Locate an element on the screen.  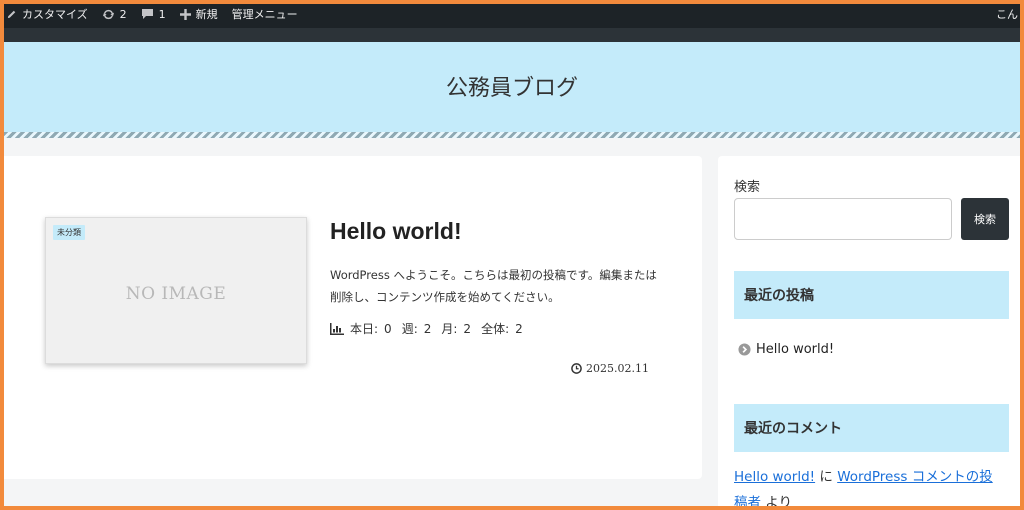
pencil-icon is located at coordinates (11, 14).